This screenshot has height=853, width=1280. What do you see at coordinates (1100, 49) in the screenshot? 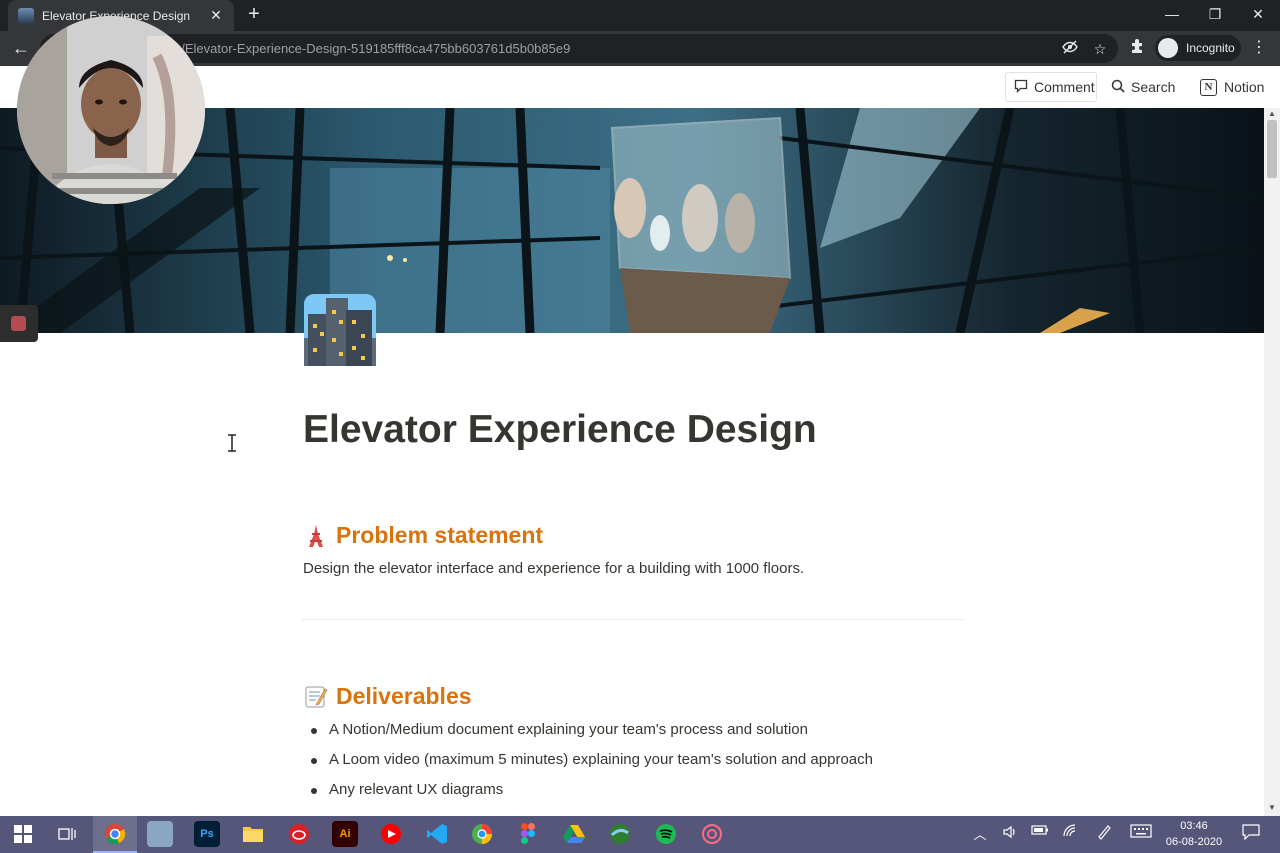
I see `bookmark-star-icon: ☆` at bounding box center [1100, 49].